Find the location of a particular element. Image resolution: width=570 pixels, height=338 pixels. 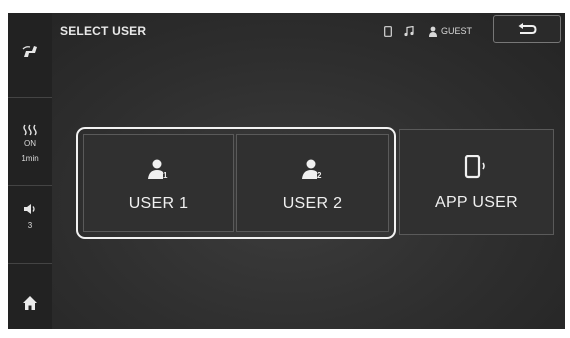

sidebar: ON 1min 3 is located at coordinates (30, 171).